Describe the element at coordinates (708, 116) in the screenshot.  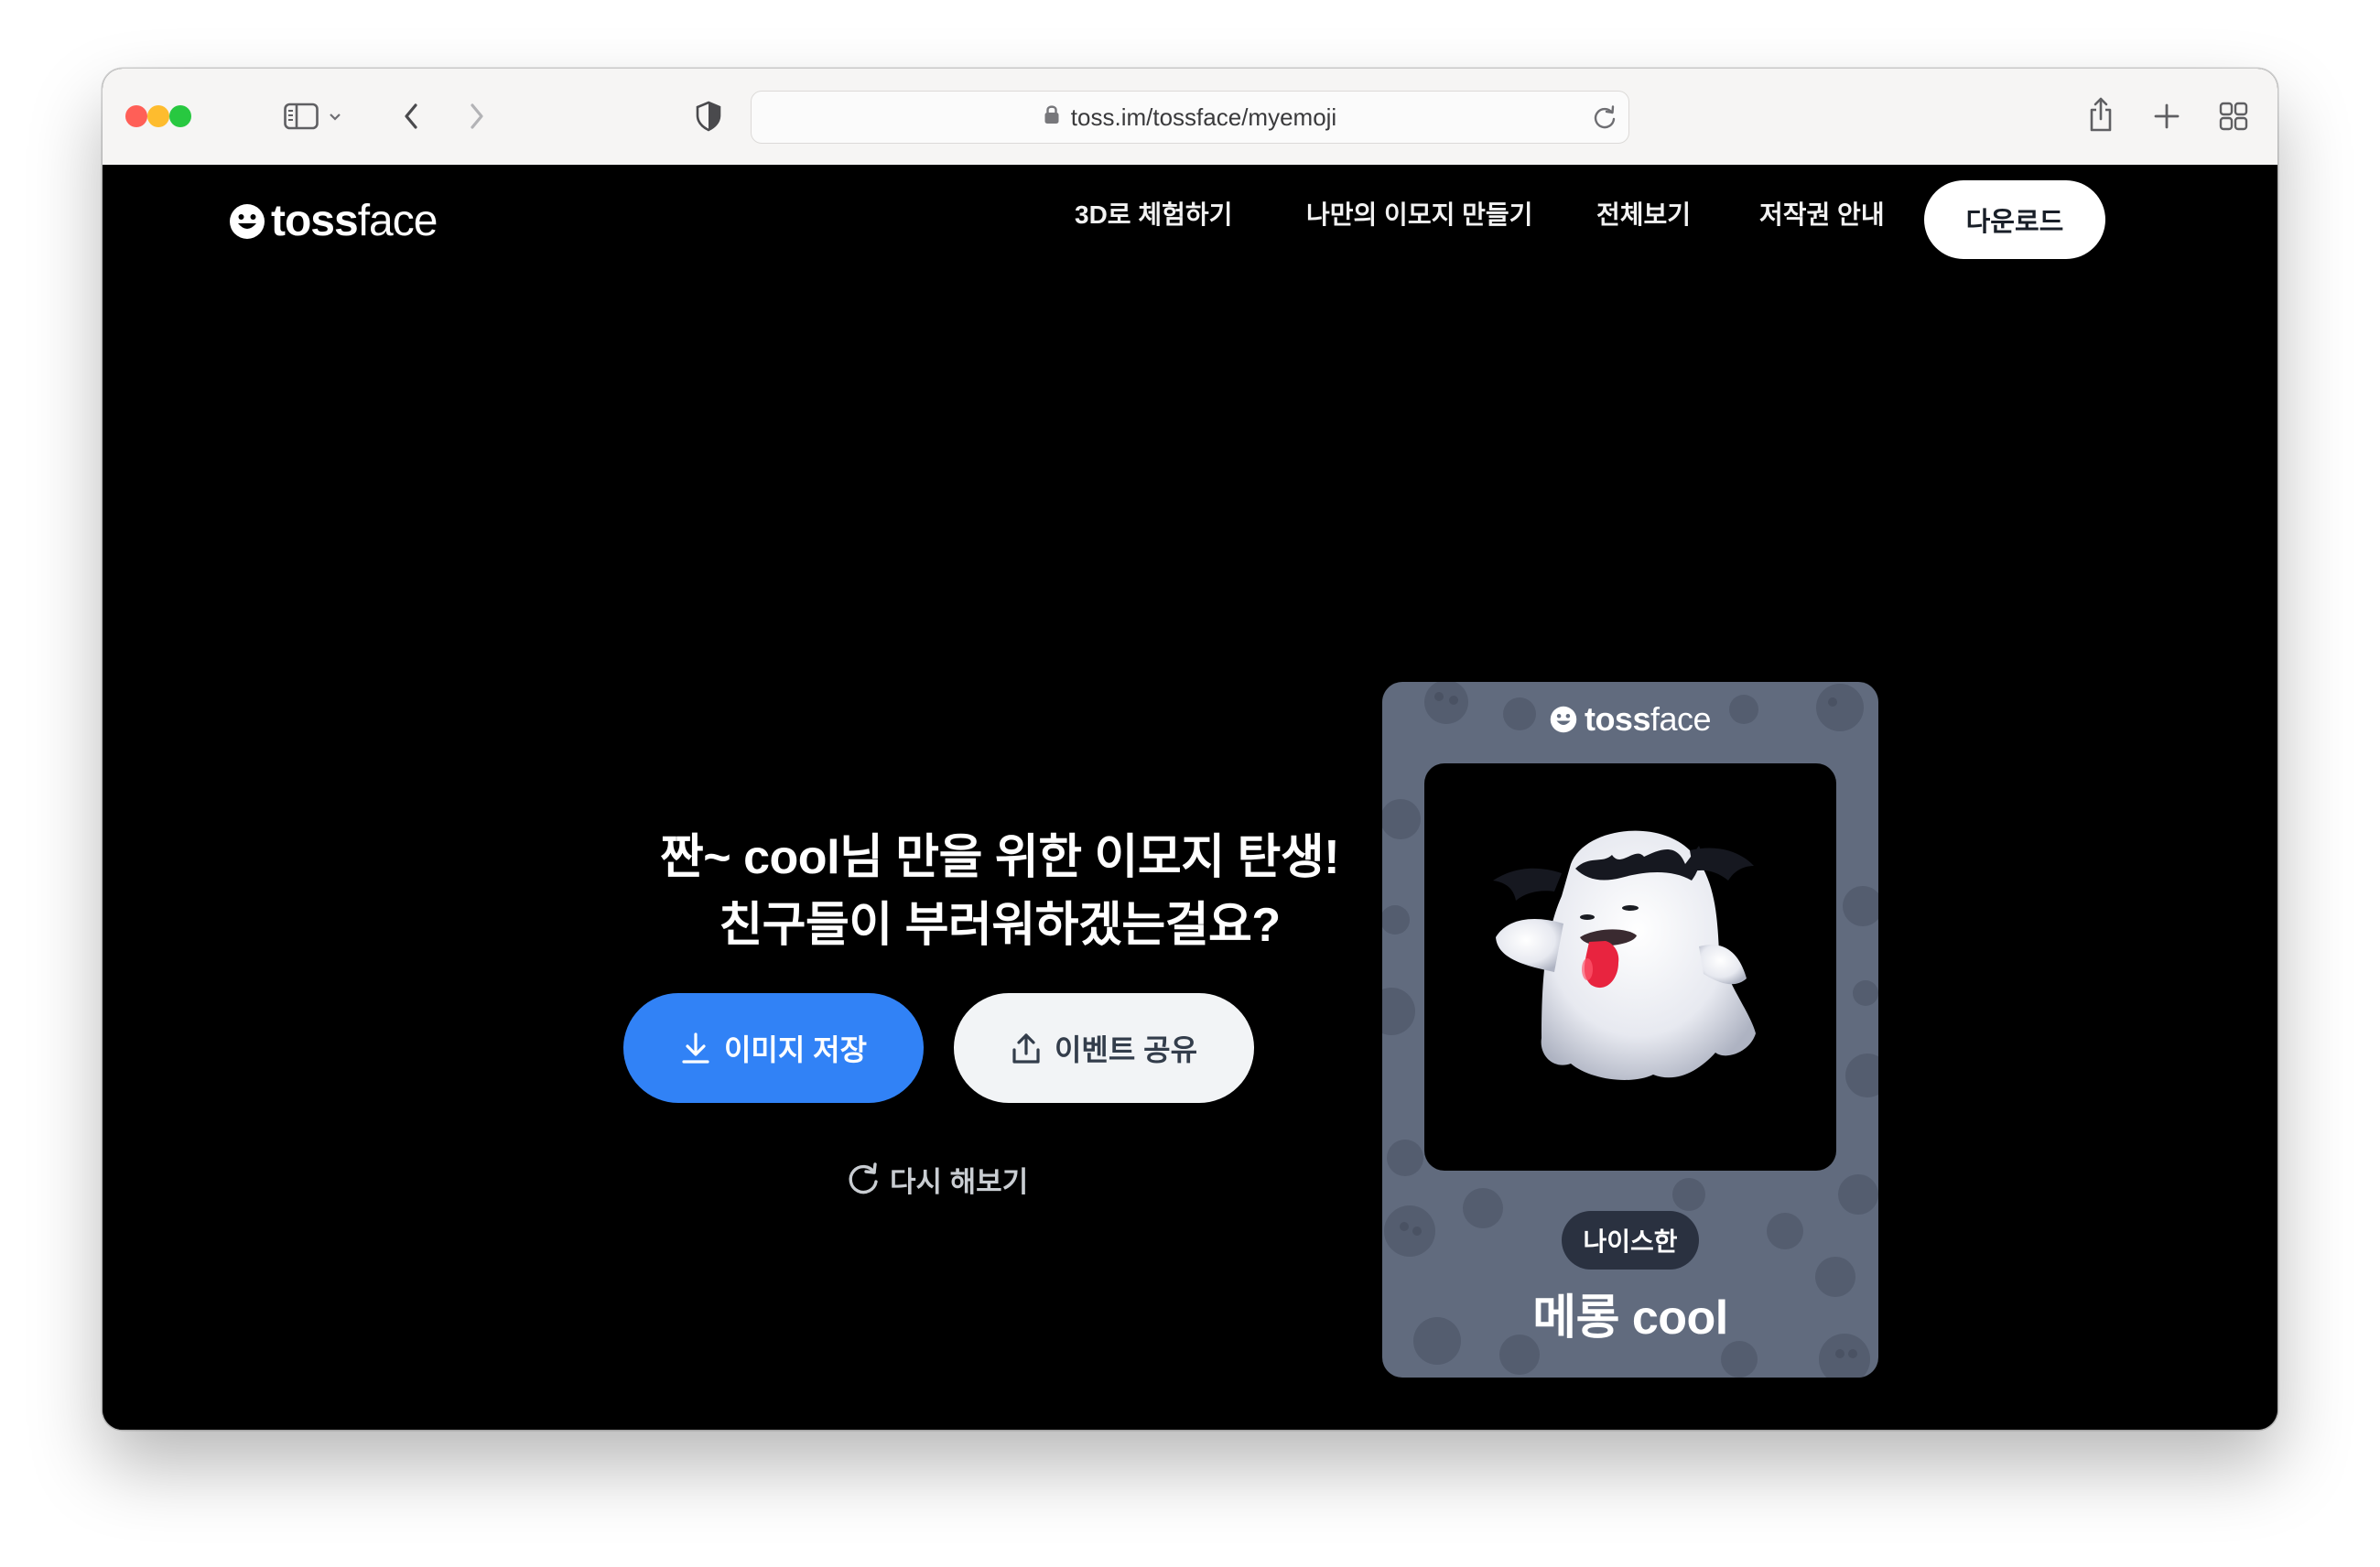
I see `shield-icon` at that location.